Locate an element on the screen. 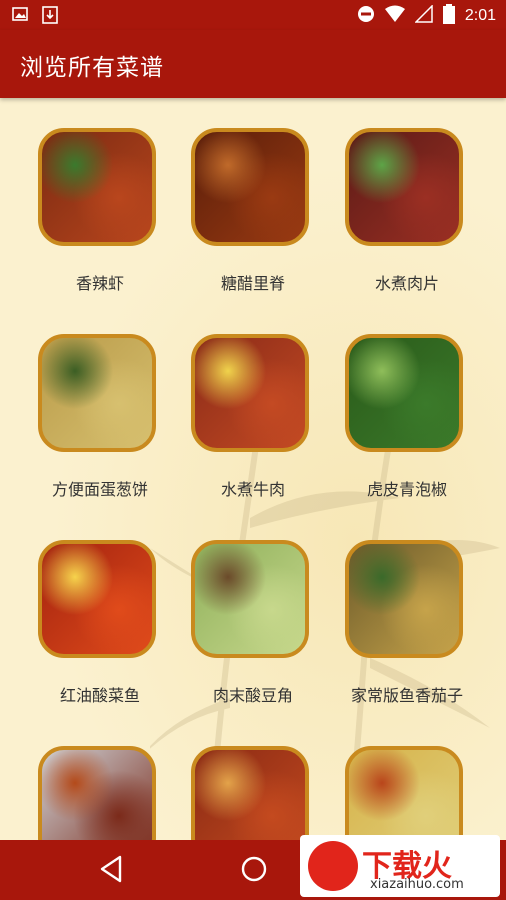 This screenshot has height=900, width=506. do-not-disturb-icon is located at coordinates (366, 16).